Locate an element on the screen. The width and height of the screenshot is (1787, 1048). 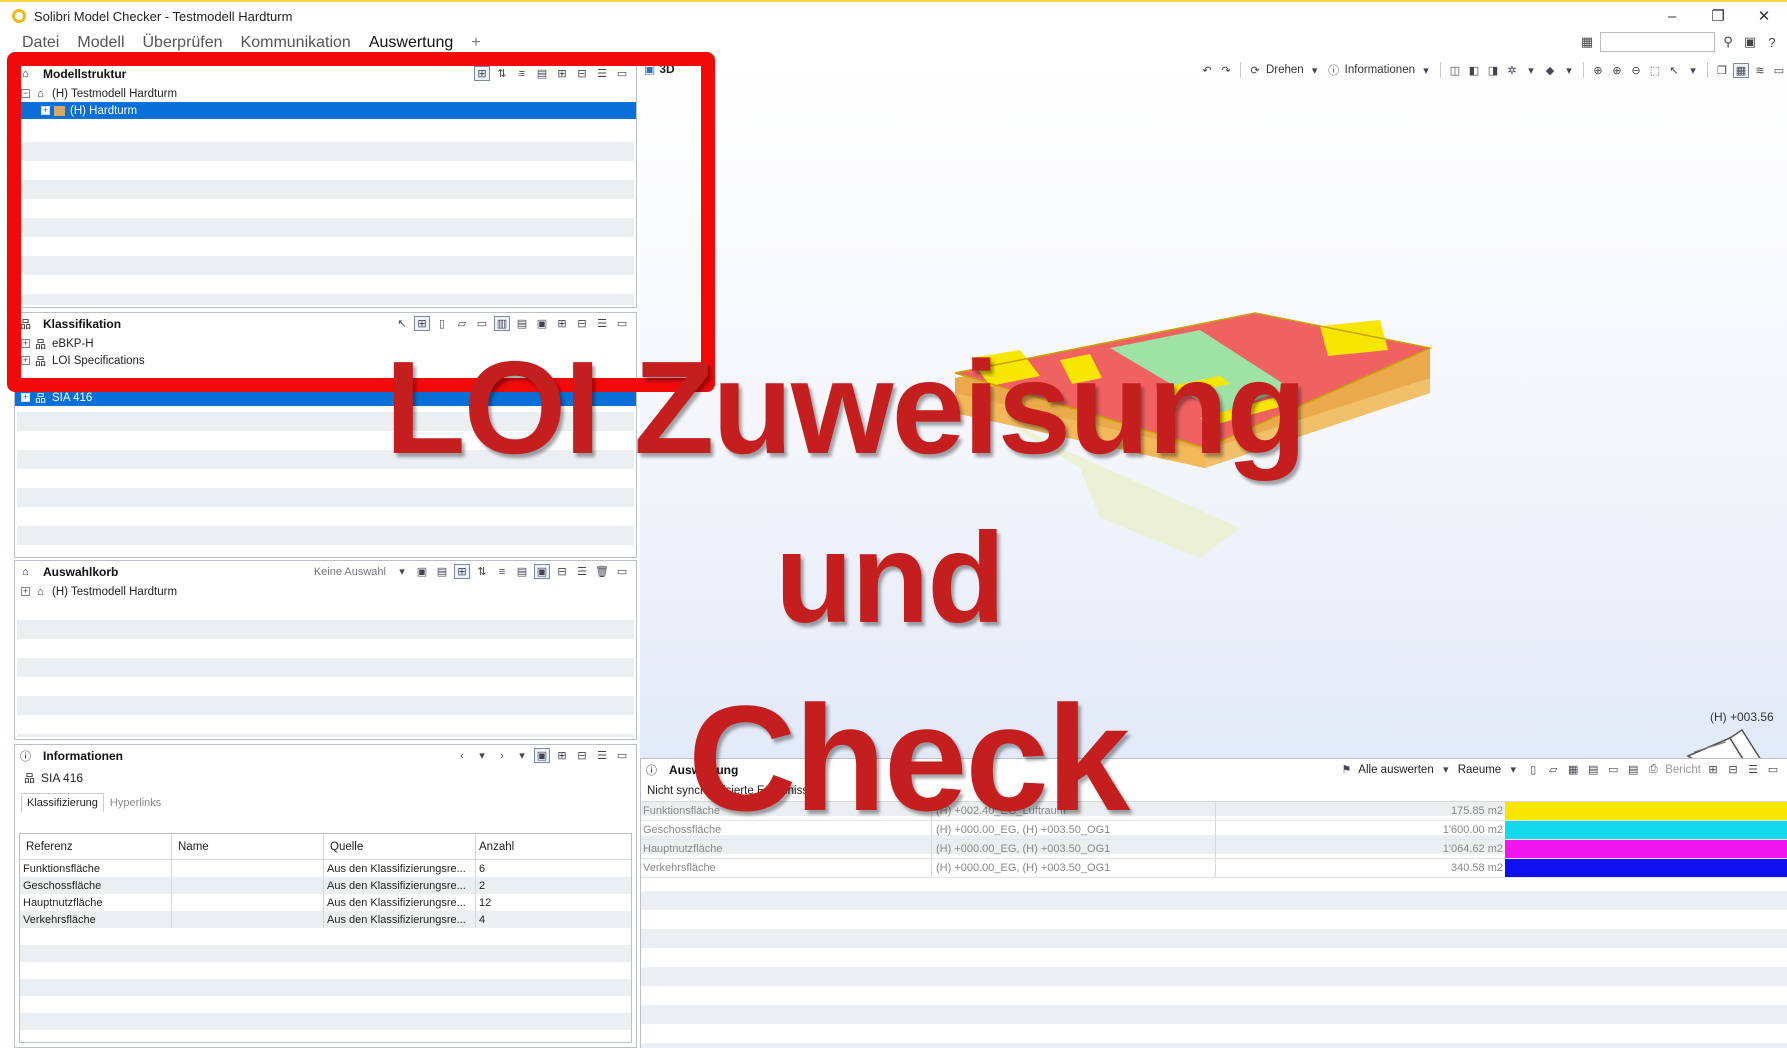
search-input is located at coordinates (1657, 42).